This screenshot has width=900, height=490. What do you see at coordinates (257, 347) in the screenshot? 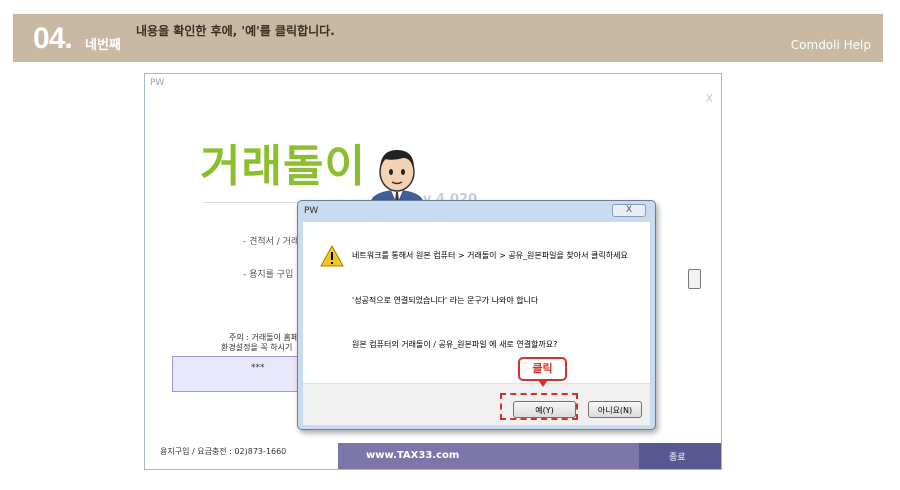
I see `warning-text-2: 환경설정을 꼭 하시기` at bounding box center [257, 347].